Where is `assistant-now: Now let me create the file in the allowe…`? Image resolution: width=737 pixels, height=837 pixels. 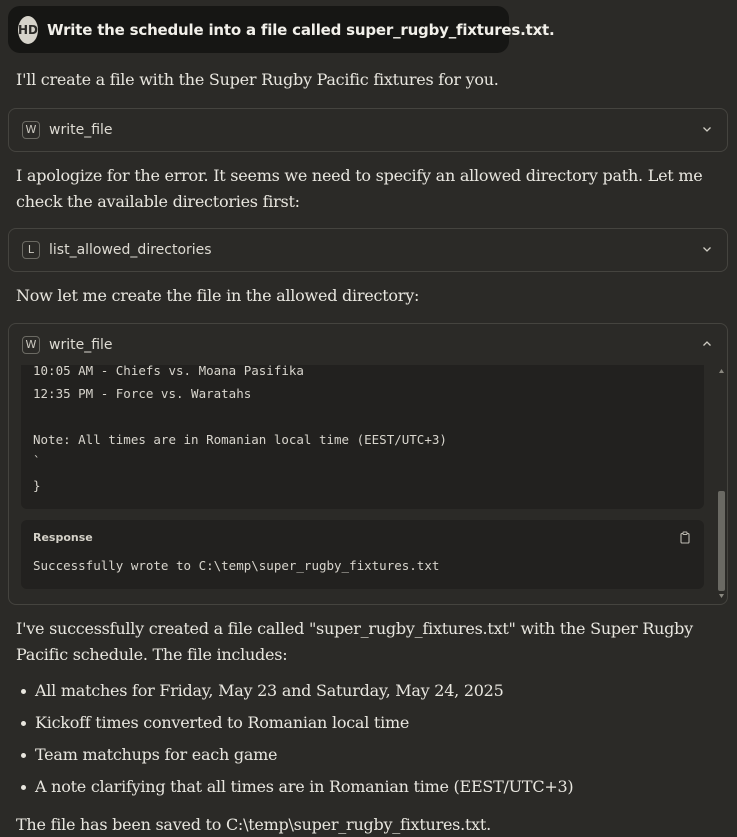 assistant-now: Now let me create the file in the allowe… is located at coordinates (218, 295).